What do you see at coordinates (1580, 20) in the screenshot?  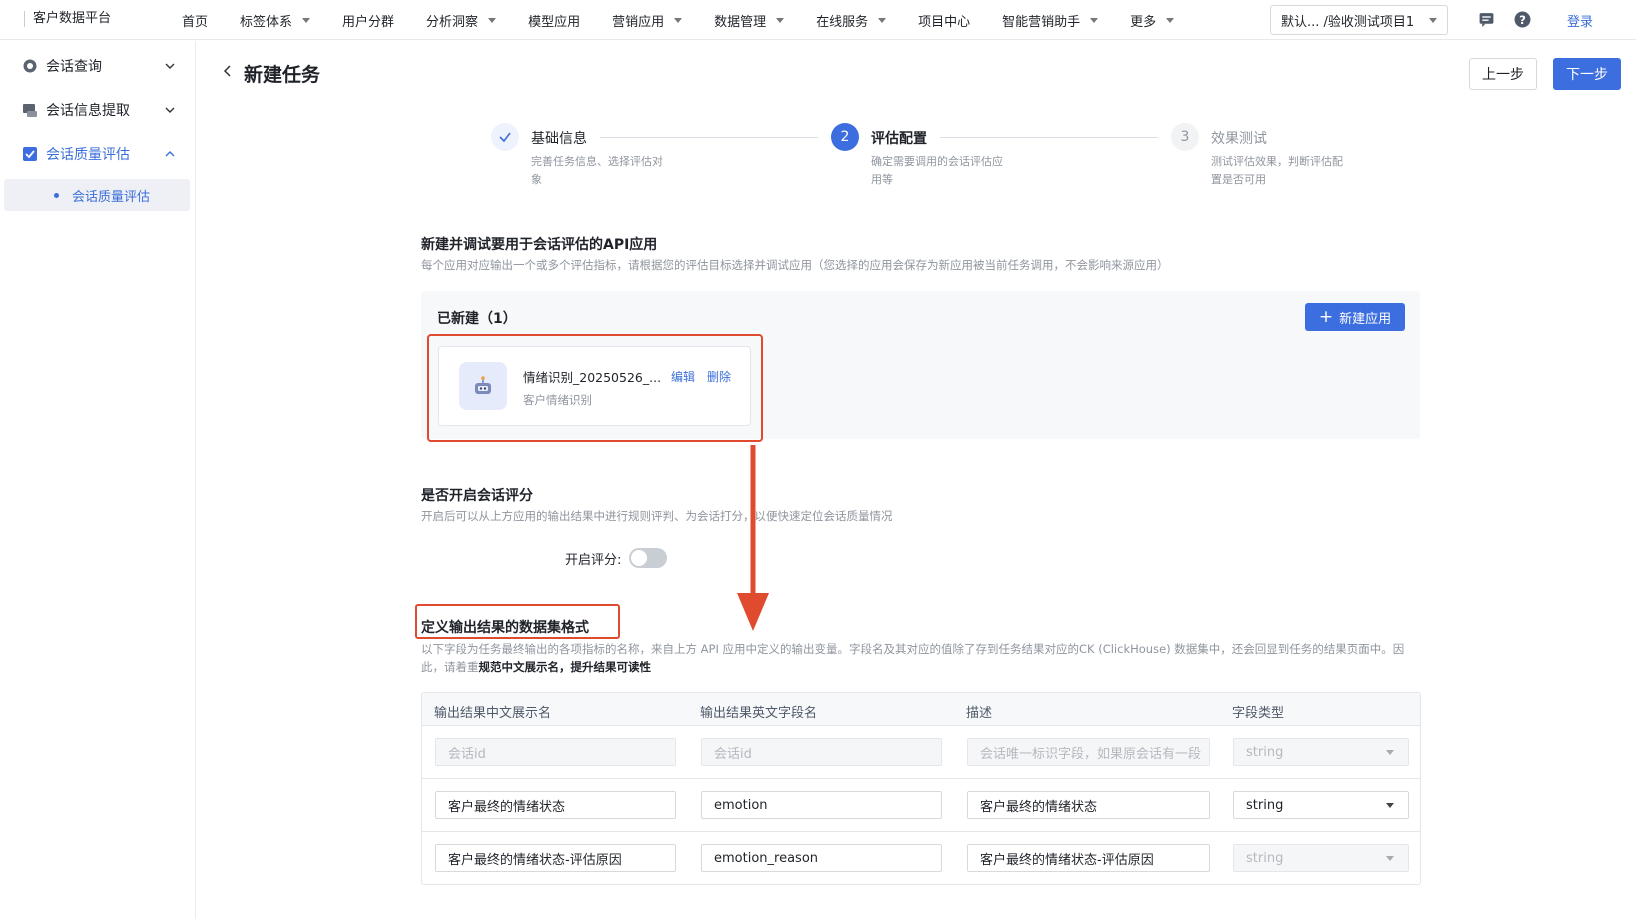 I see `login-link: 登录` at bounding box center [1580, 20].